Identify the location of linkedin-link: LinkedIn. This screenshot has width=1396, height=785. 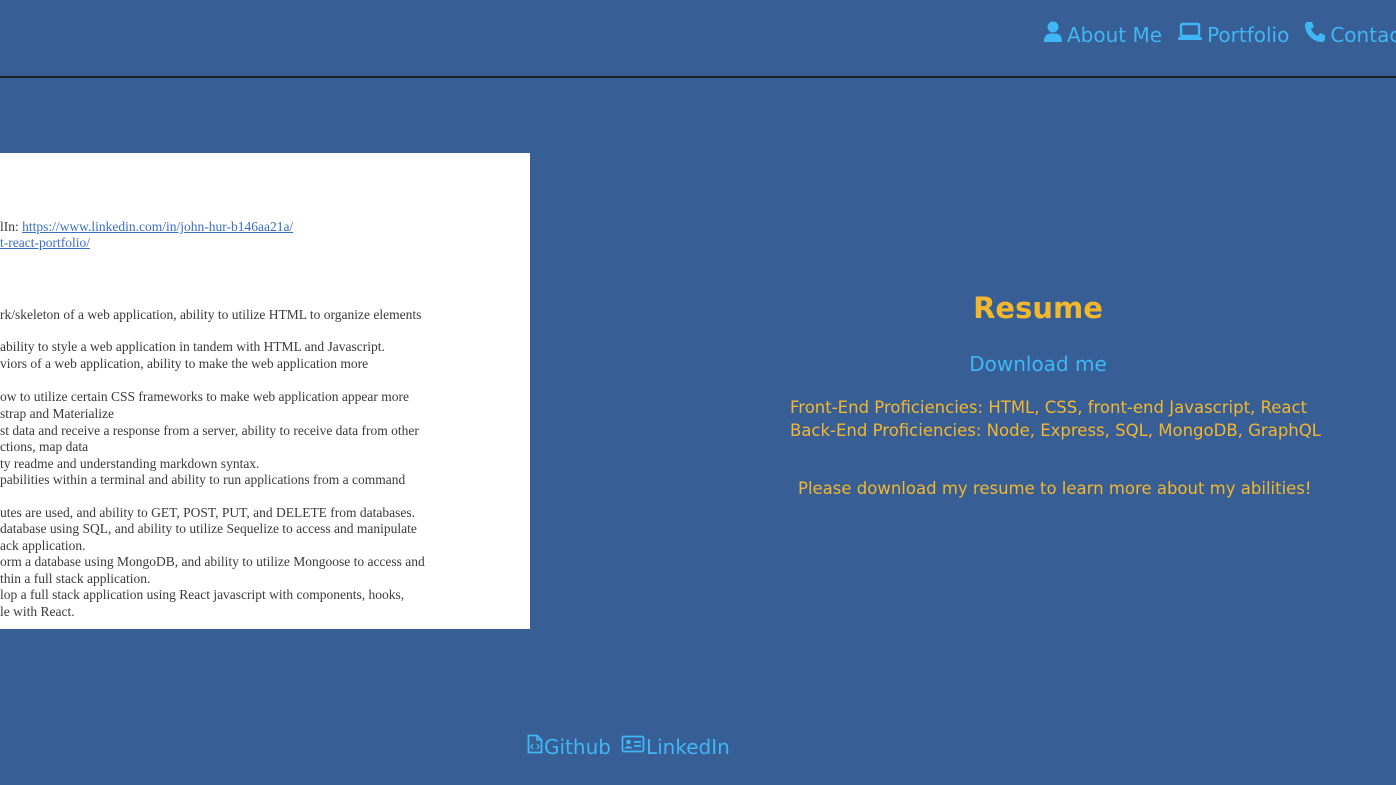
(675, 746).